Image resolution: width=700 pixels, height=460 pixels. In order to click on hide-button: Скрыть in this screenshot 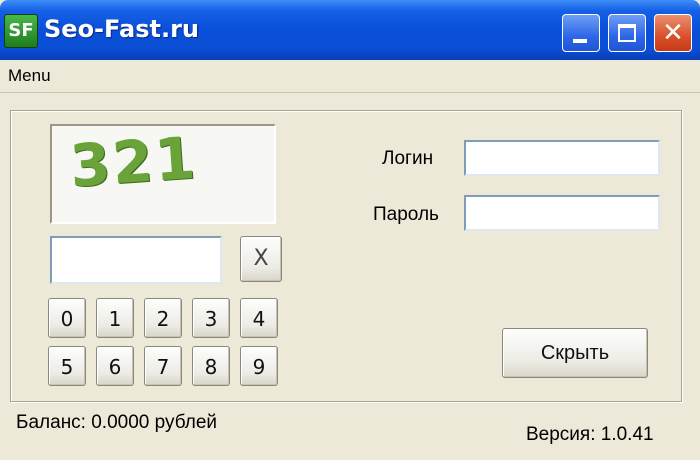, I will do `click(575, 353)`.